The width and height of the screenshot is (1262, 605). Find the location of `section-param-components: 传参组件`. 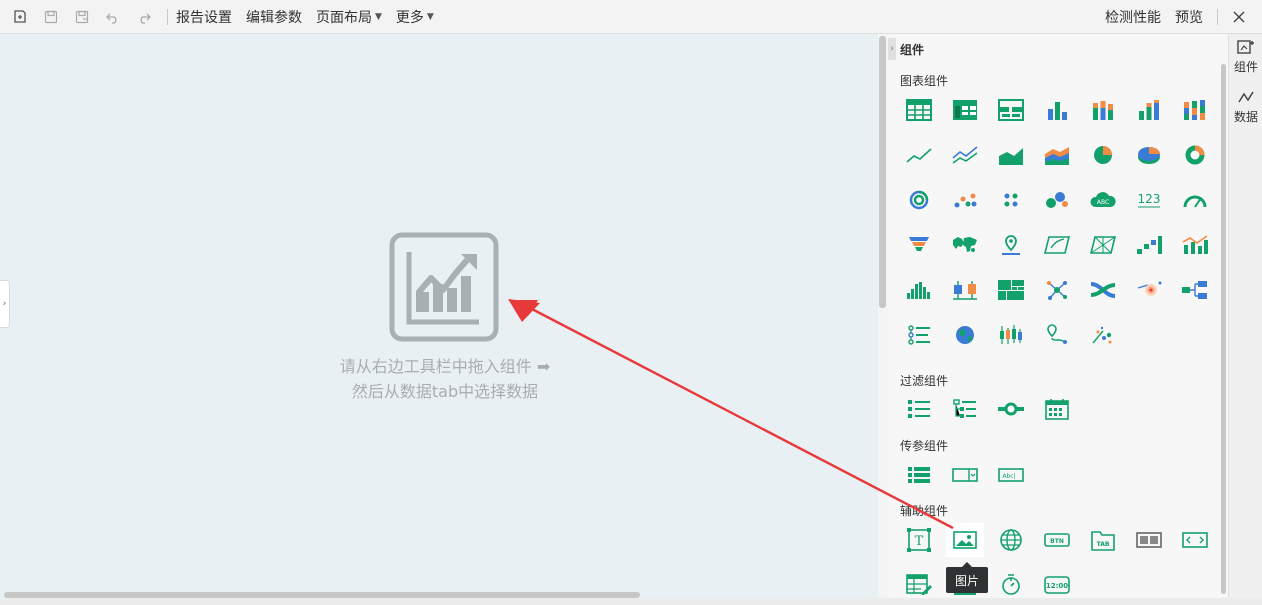

section-param-components: 传参组件 is located at coordinates (924, 446).